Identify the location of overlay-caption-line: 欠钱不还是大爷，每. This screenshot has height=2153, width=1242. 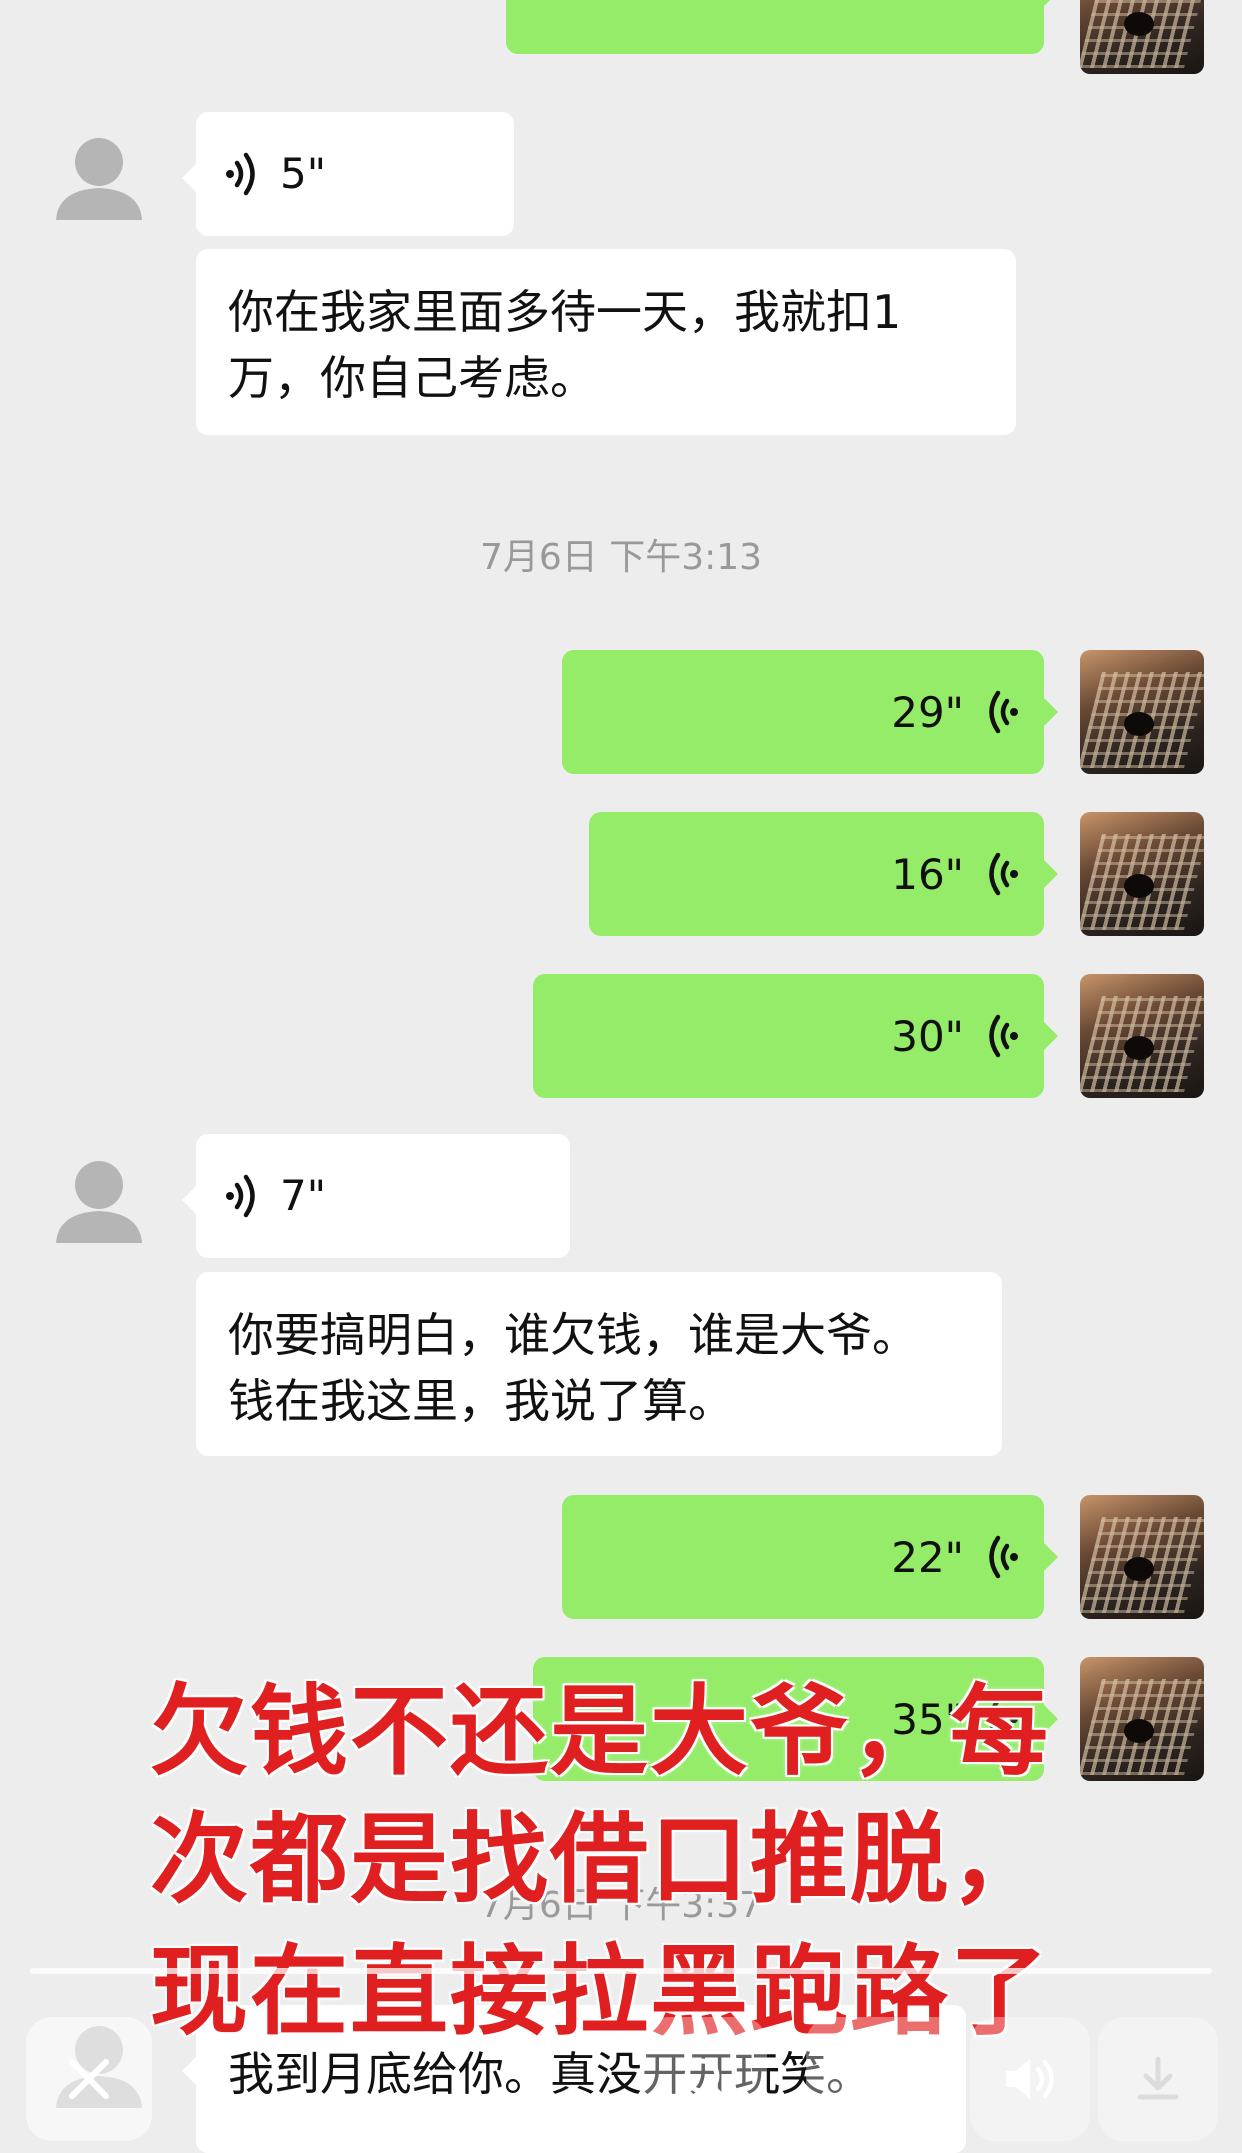
(600, 1732).